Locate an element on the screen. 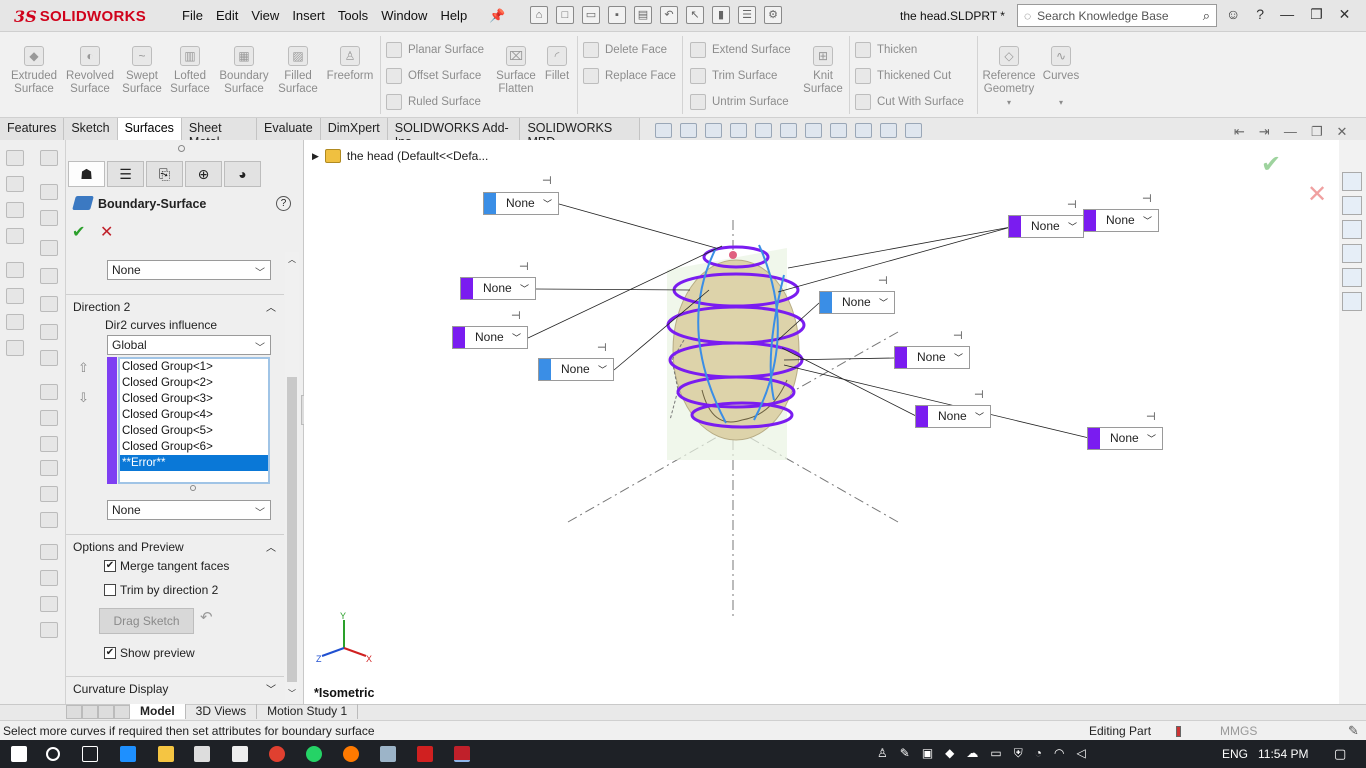  tab-sketch: Sketch is located at coordinates (91, 129).